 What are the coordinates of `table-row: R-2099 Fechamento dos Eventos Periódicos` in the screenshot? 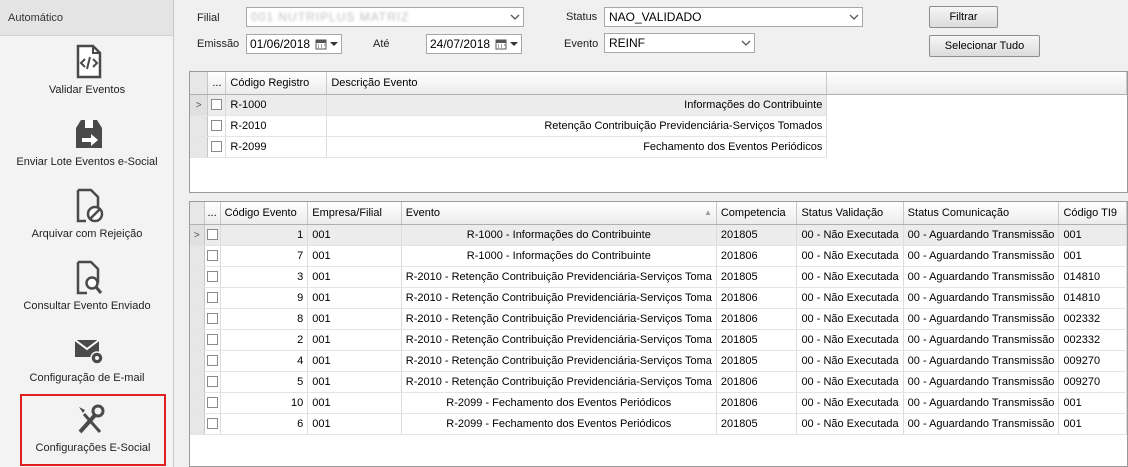 It's located at (658, 147).